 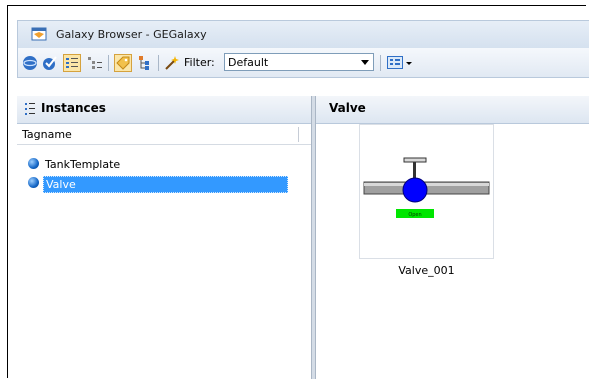 What do you see at coordinates (199, 62) in the screenshot?
I see `filter-label: Filter:` at bounding box center [199, 62].